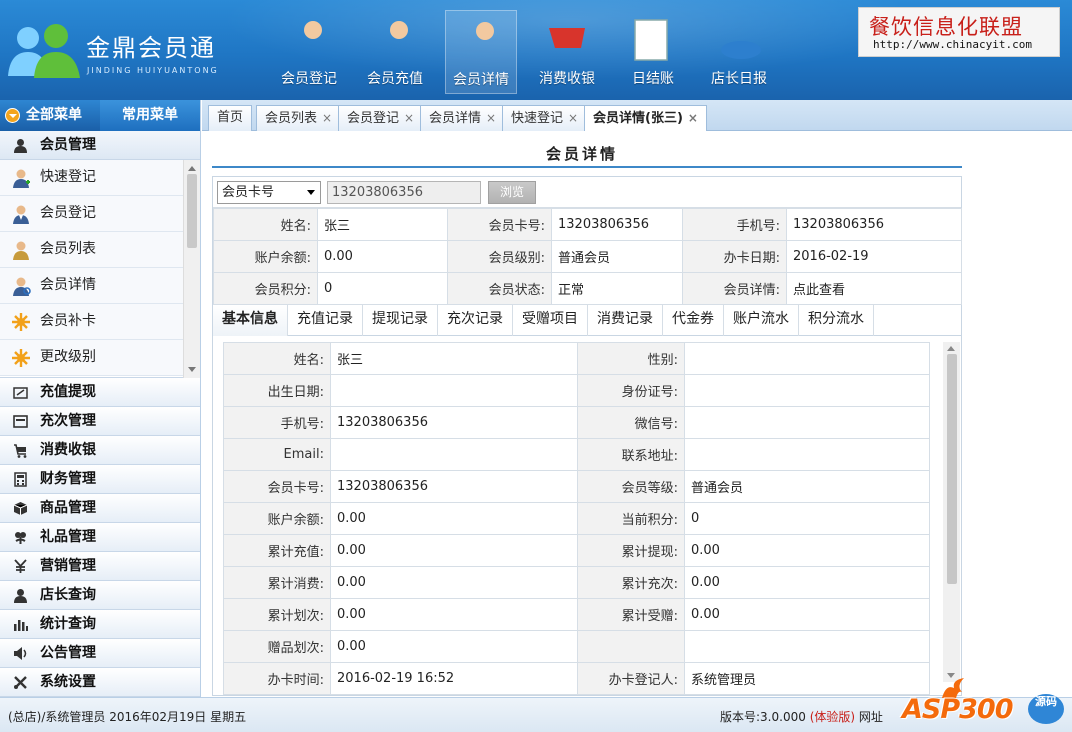 The height and width of the screenshot is (732, 1072). I want to click on sidebar-group-4: 商品管理, so click(100, 508).